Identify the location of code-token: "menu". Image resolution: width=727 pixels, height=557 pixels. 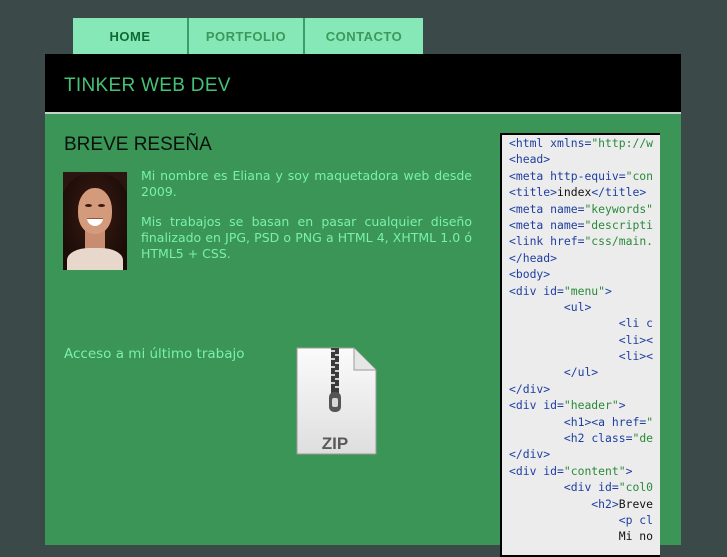
(584, 290).